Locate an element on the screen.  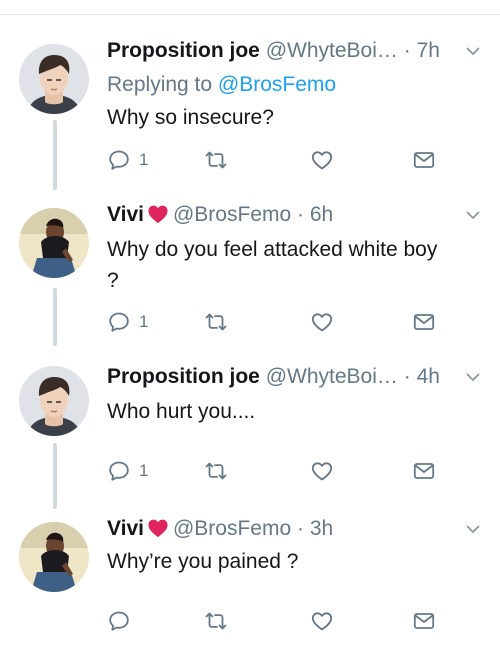
tweet-text: Why’re you pained ? is located at coordinates (203, 561).